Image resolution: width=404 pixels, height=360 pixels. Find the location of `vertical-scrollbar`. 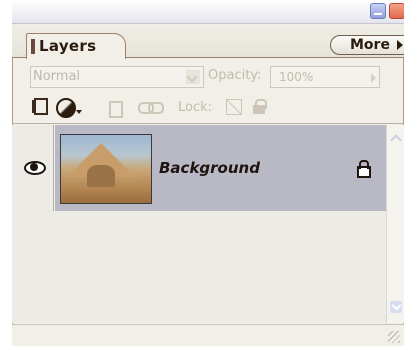

vertical-scrollbar is located at coordinates (395, 224).